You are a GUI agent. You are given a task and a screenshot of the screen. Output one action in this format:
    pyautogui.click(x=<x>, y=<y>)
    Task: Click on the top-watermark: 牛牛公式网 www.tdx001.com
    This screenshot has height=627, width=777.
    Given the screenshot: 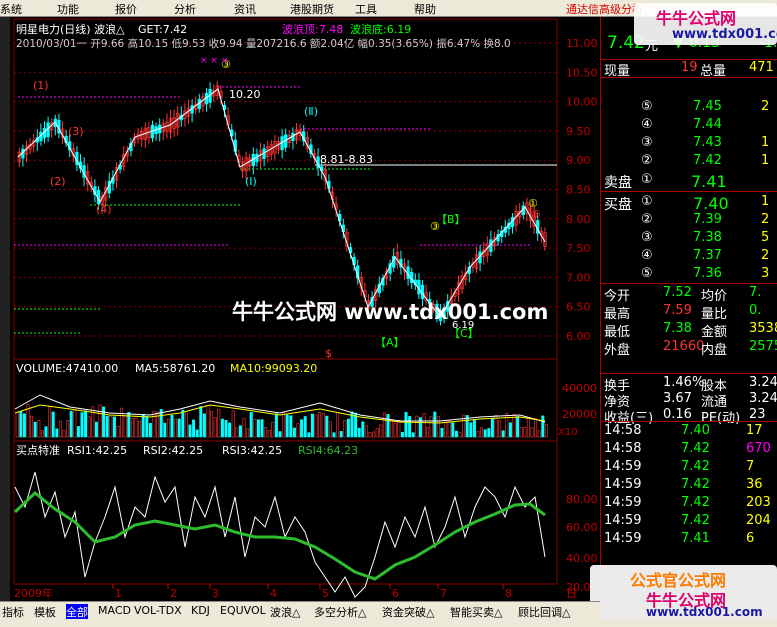 What is the action you would take?
    pyautogui.click(x=705, y=24)
    